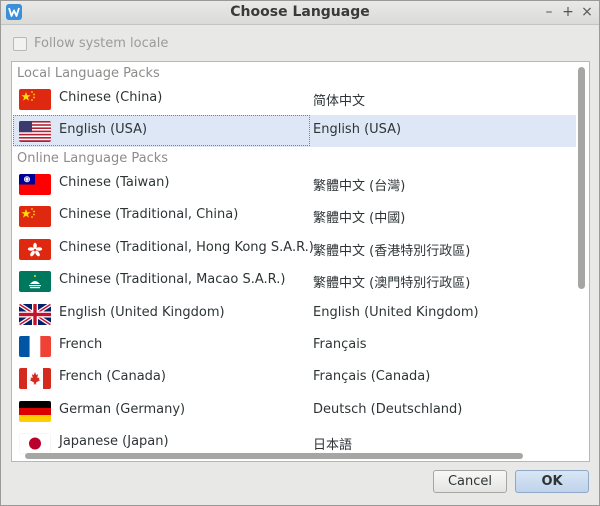 This screenshot has width=600, height=506. Describe the element at coordinates (339, 101) in the screenshot. I see `language-native-name: 简体中文` at that location.